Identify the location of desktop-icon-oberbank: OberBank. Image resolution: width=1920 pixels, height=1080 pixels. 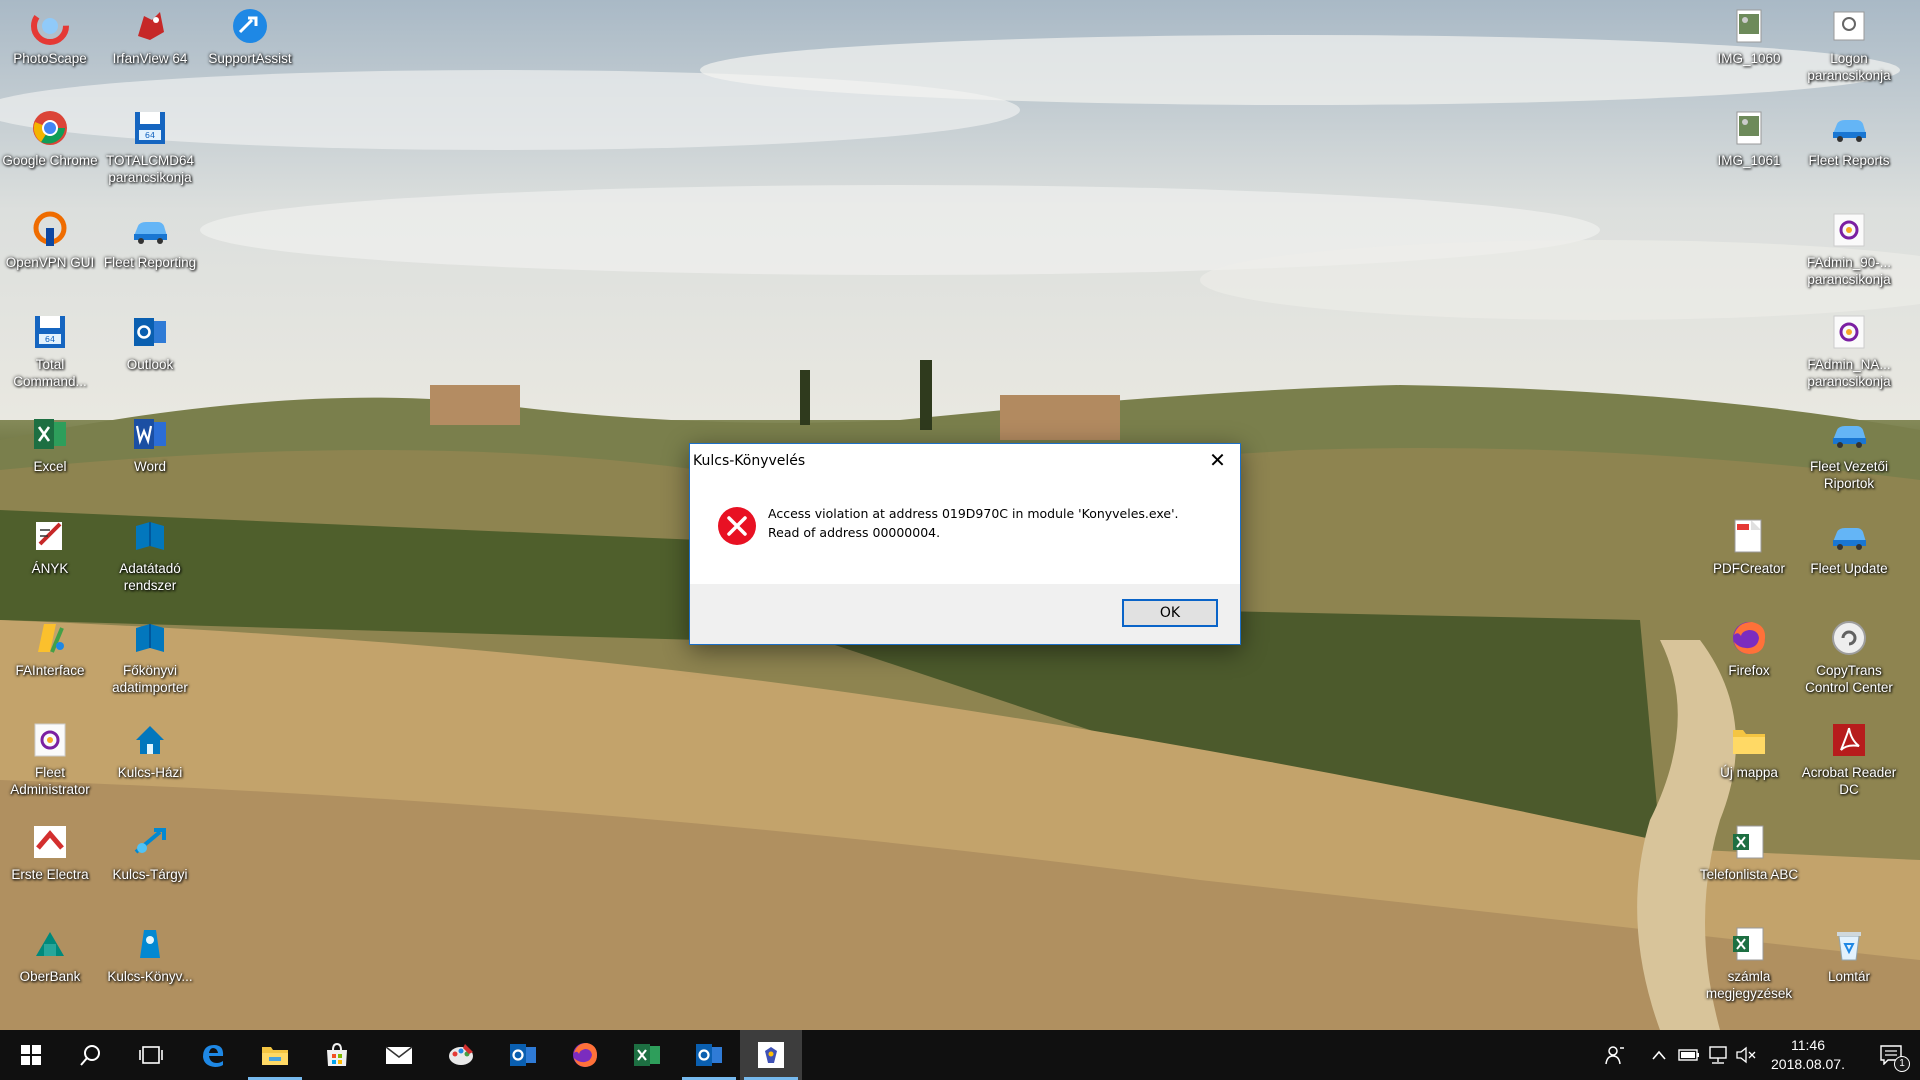
(50, 951).